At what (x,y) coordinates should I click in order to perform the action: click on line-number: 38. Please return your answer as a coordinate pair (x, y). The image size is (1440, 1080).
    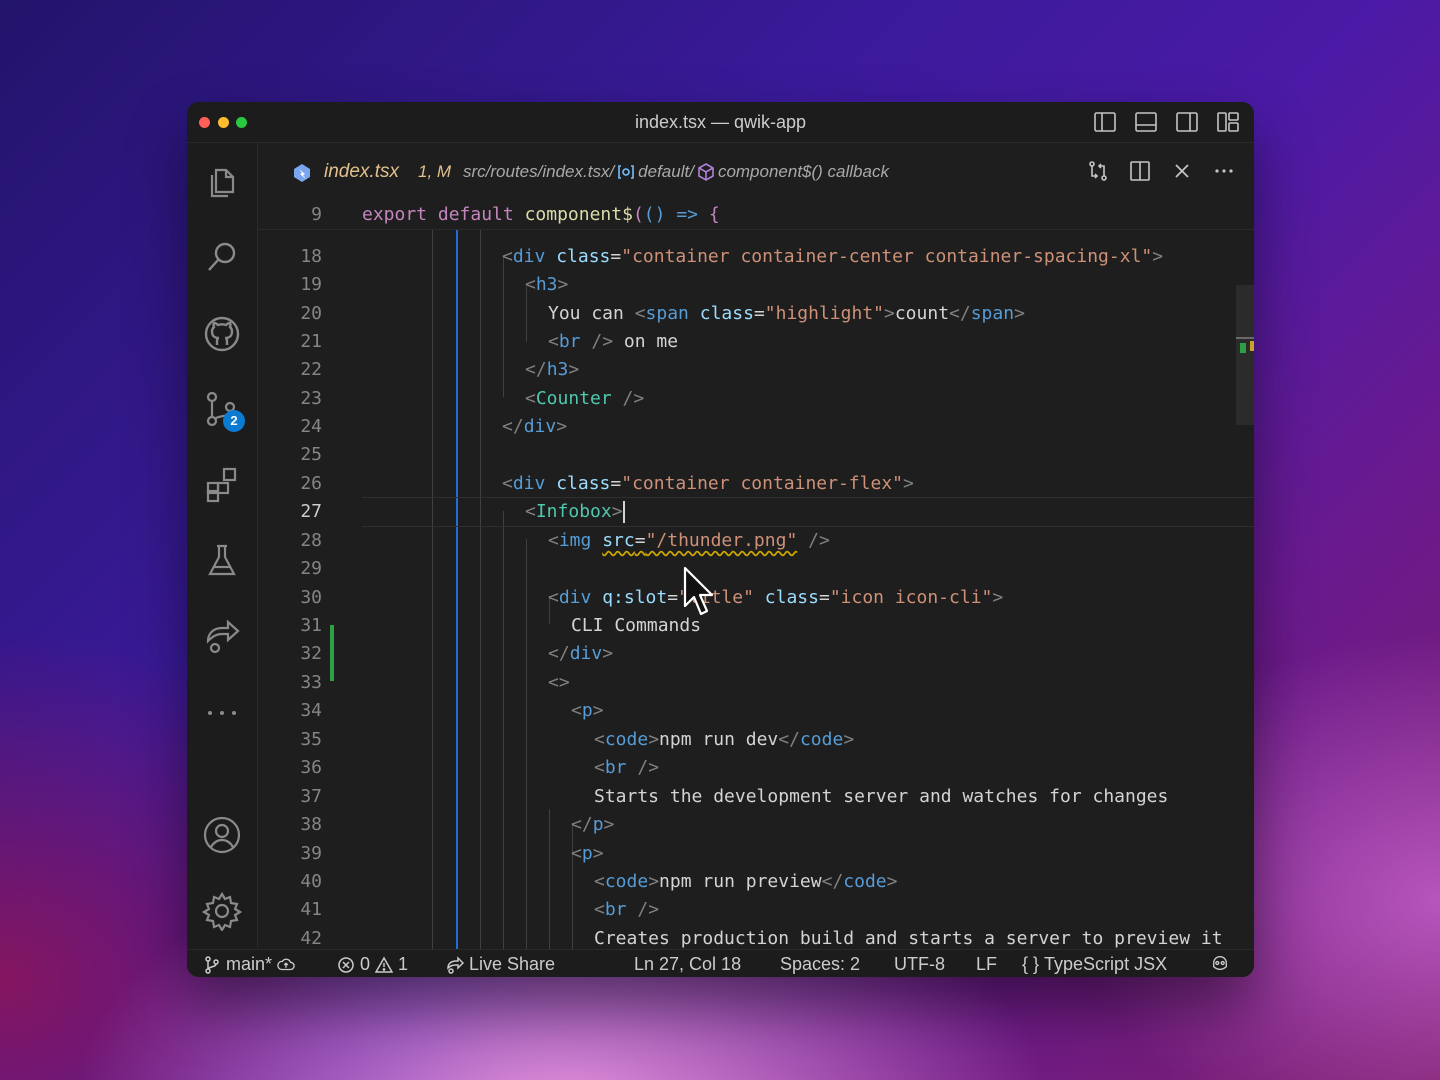
    Looking at the image, I should click on (311, 824).